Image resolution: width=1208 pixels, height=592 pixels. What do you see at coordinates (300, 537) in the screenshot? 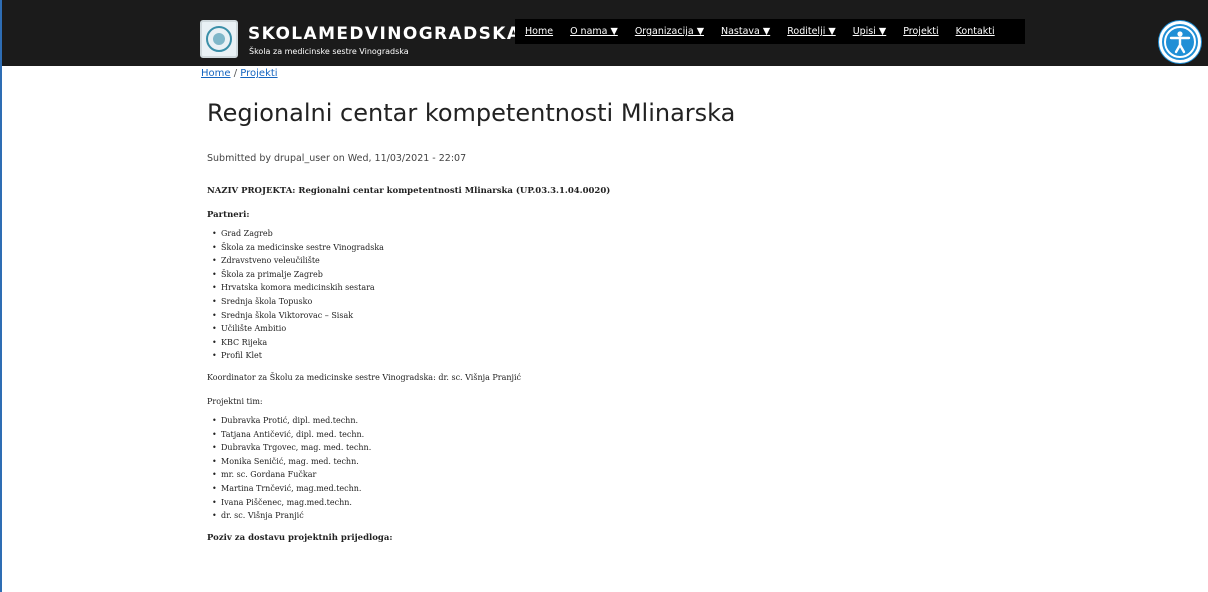
I see `call-heading: Poziv za dostavu projektnih prijedloga:` at bounding box center [300, 537].